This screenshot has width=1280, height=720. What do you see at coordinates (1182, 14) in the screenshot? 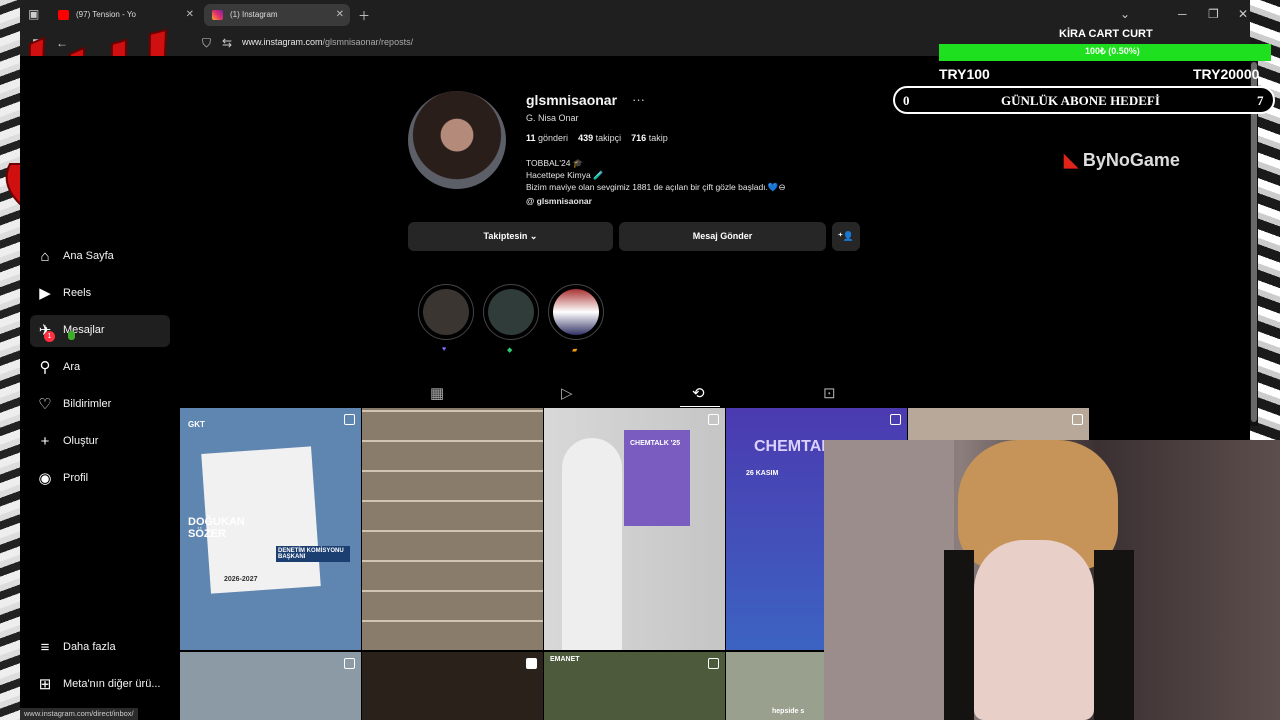
I see `minimize-icon: ─` at bounding box center [1182, 14].